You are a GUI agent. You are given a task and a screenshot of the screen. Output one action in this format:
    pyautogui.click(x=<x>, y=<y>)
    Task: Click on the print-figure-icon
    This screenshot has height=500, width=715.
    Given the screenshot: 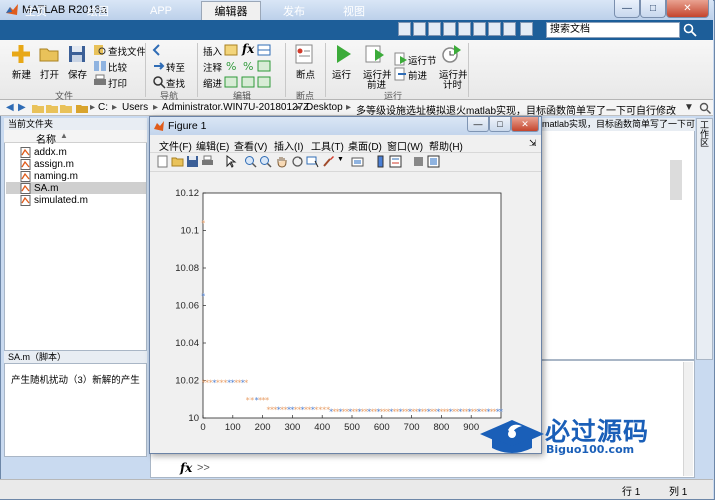 What is the action you would take?
    pyautogui.click(x=207, y=161)
    